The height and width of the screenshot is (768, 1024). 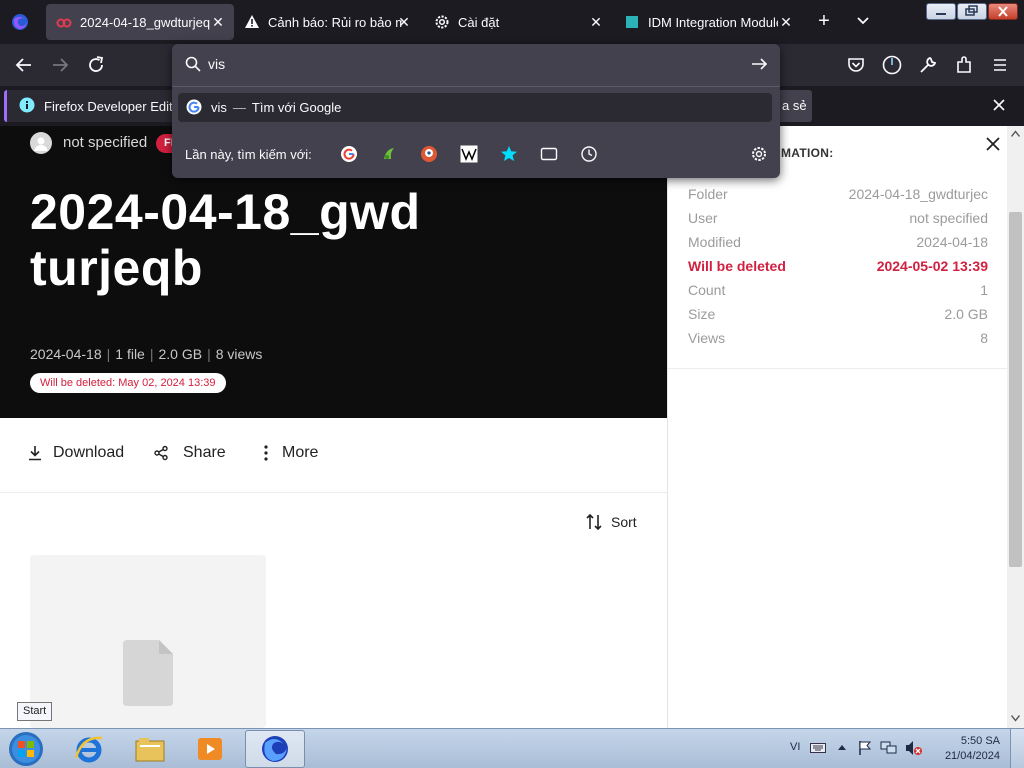 I want to click on search-with-label: Lần này, tìm kiếm với:, so click(x=248, y=154).